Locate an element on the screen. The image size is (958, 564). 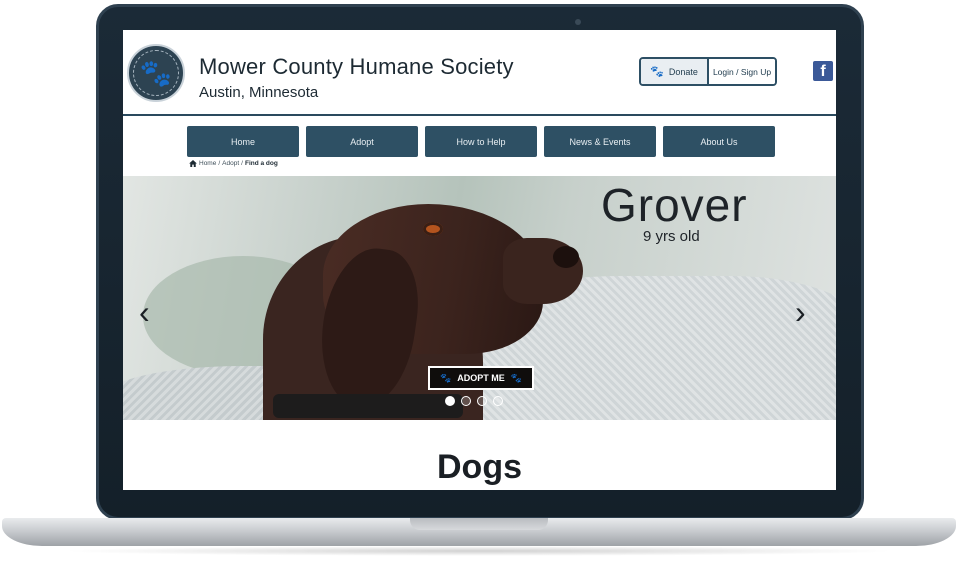
login-label: Login / Sign Up is located at coordinates (742, 71).